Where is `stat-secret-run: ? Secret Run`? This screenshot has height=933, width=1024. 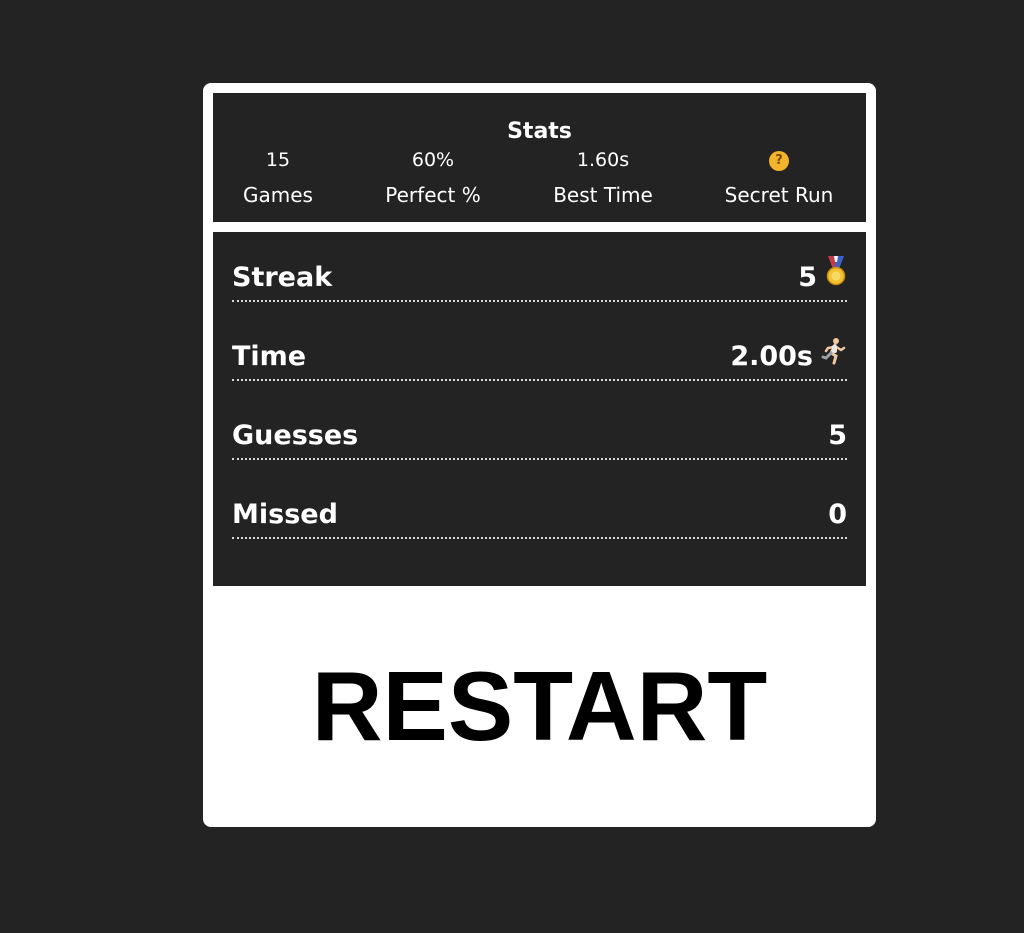
stat-secret-run: ? Secret Run is located at coordinates (779, 177).